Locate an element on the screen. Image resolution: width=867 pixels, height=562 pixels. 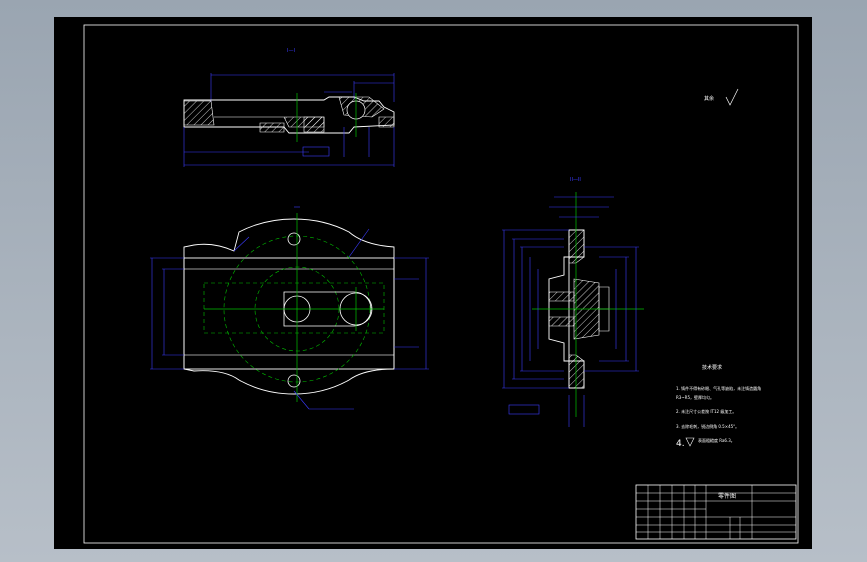
notes-line-1b: R3~R5，壁厚均匀。 is located at coordinates (695, 397).